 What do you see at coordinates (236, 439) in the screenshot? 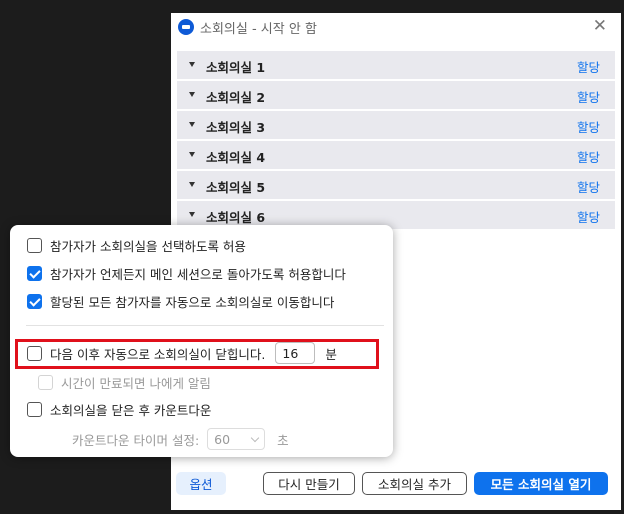
I see `countdown-timer-select: 60` at bounding box center [236, 439].